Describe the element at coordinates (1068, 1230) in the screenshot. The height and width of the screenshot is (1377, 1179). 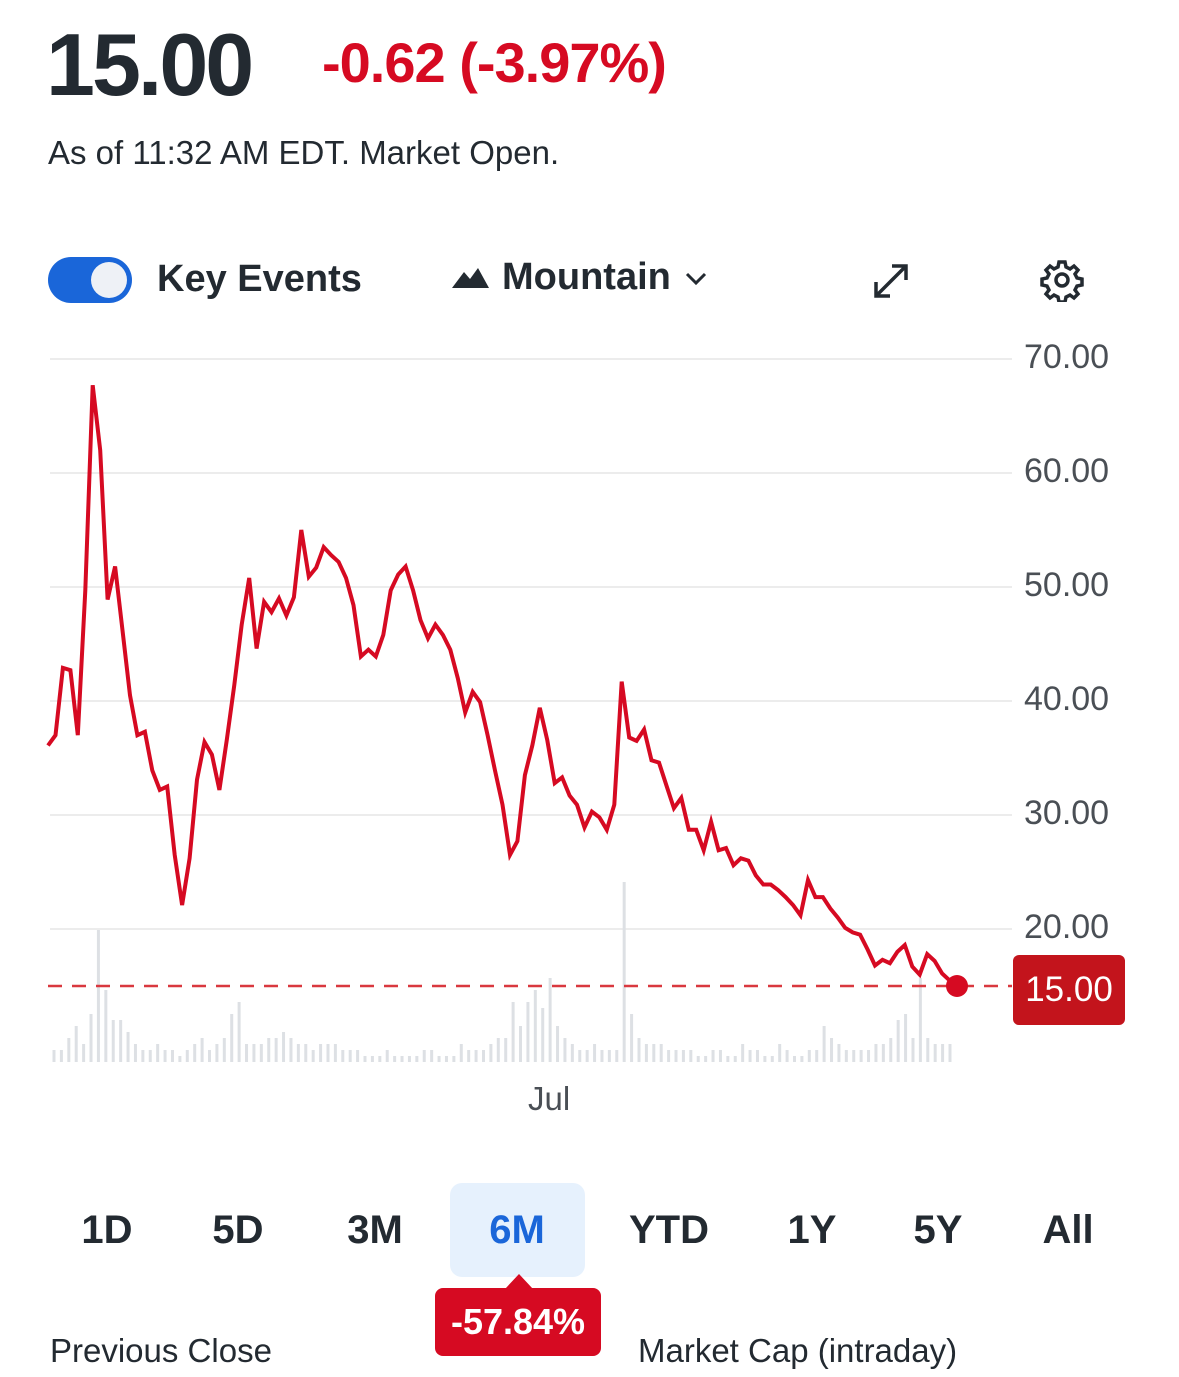
I see `range-all: All` at that location.